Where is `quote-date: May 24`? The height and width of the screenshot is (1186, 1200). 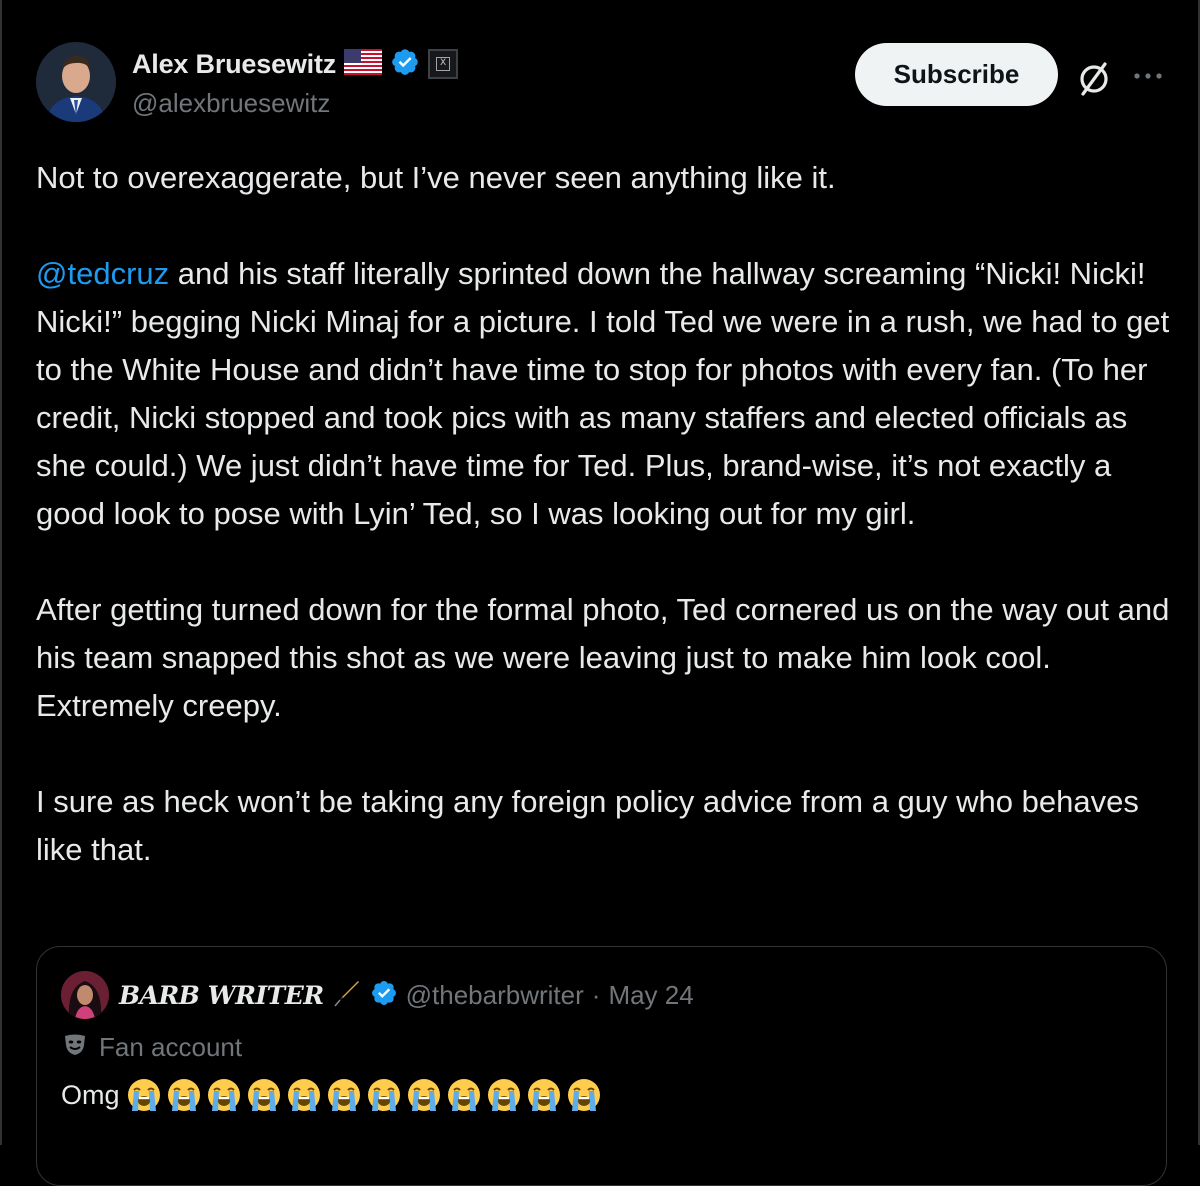 quote-date: May 24 is located at coordinates (650, 995).